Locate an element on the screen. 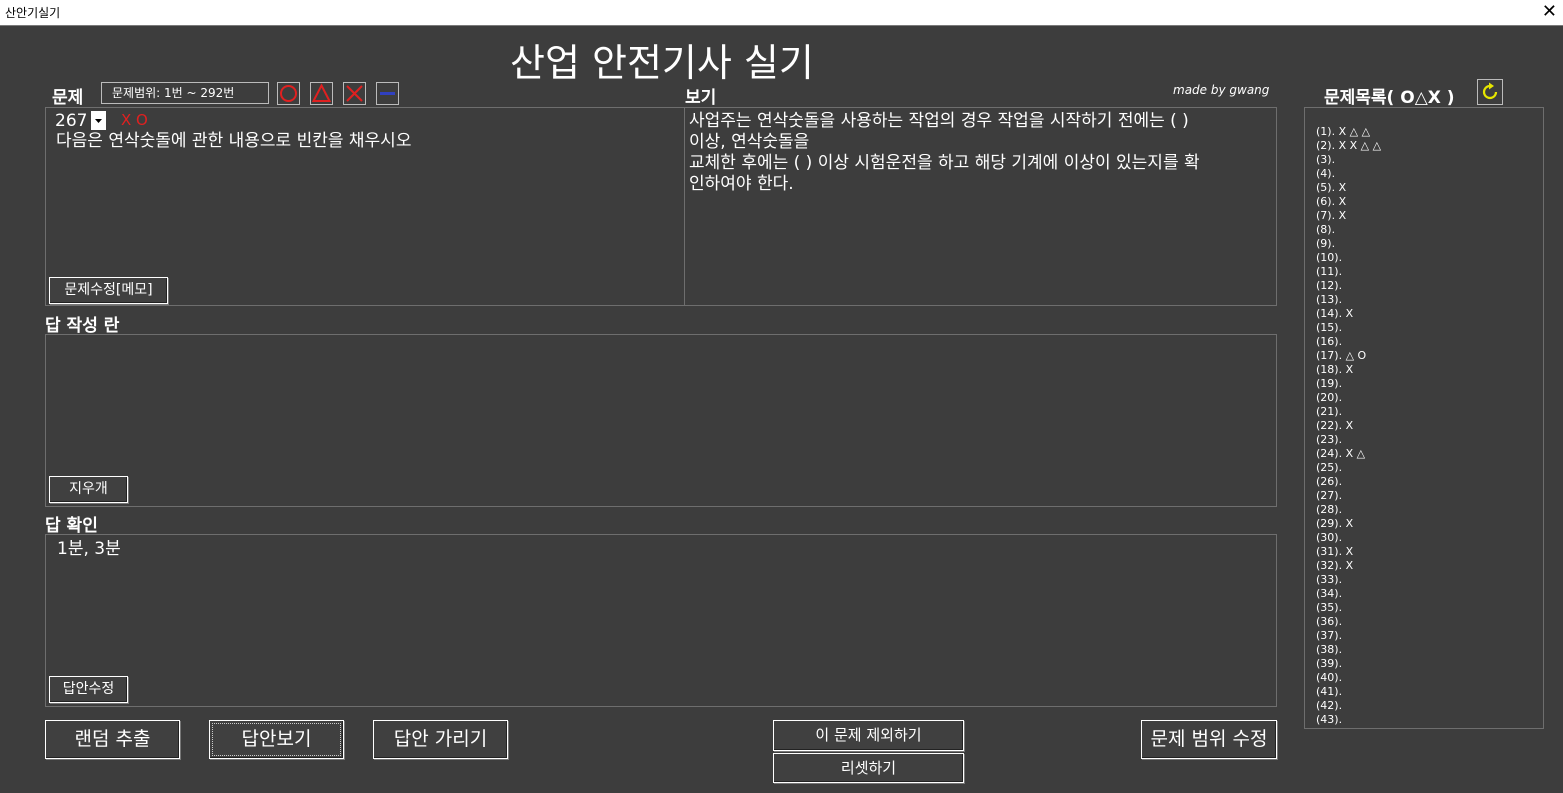 This screenshot has width=1563, height=793. close-icon: ✕ is located at coordinates (1549, 12).